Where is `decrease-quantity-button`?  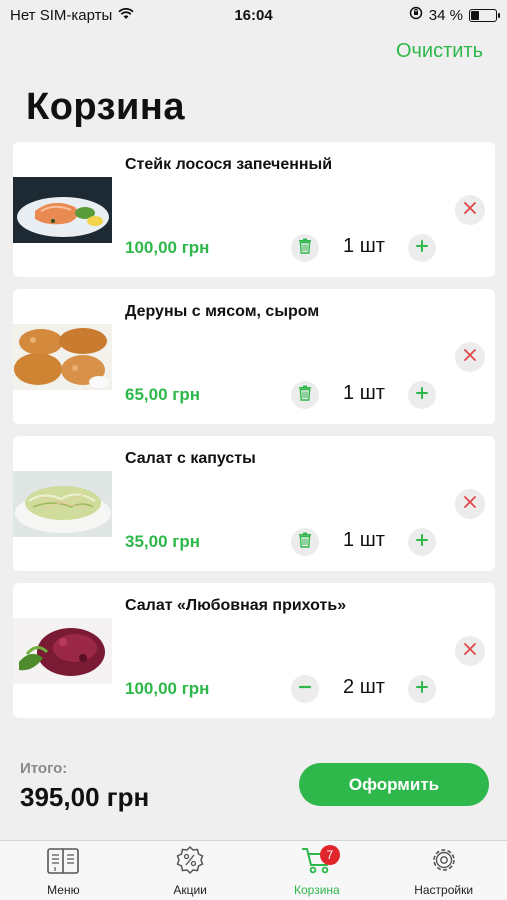
decrease-quantity-button is located at coordinates (305, 689).